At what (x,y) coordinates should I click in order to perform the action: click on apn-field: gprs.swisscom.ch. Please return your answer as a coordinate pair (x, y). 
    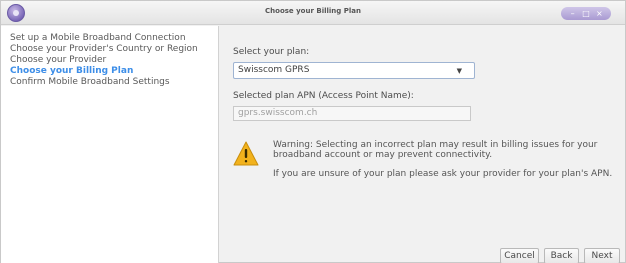
    Looking at the image, I should click on (352, 113).